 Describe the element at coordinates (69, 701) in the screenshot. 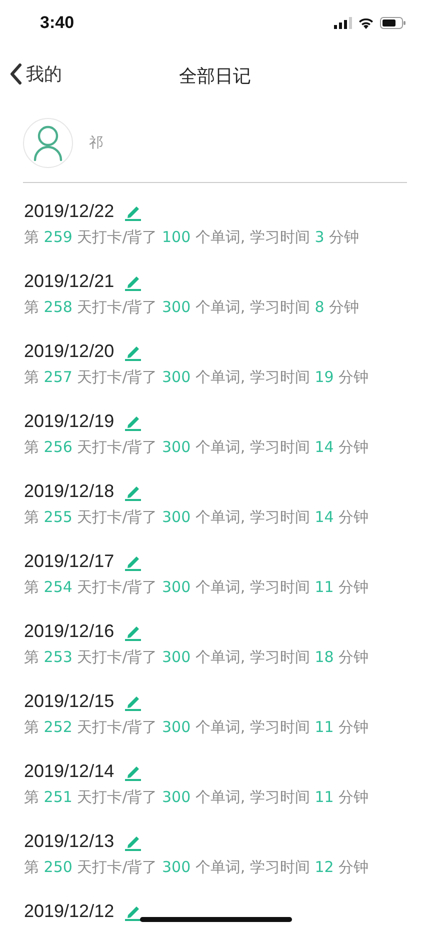

I see `entry-date: 2019/12/15` at that location.